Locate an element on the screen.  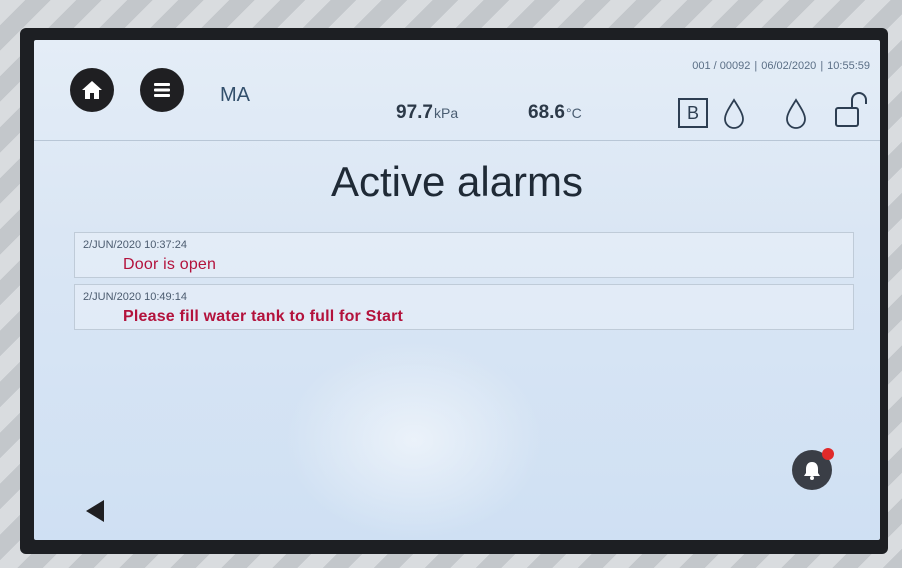
temperature-unit: °C is located at coordinates (573, 113).